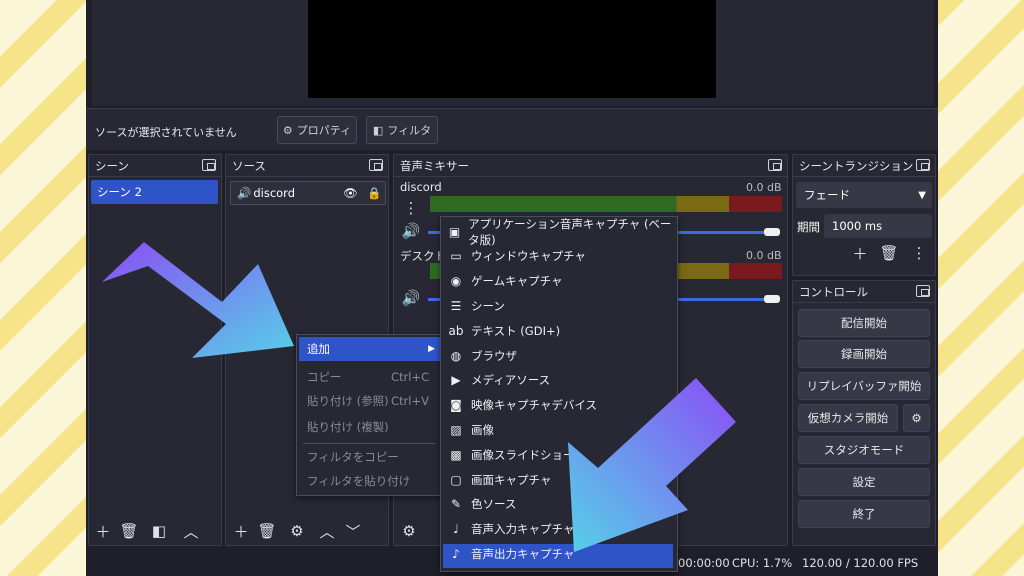  Describe the element at coordinates (864, 323) in the screenshot. I see `start-streaming-button: 配信開始` at that location.